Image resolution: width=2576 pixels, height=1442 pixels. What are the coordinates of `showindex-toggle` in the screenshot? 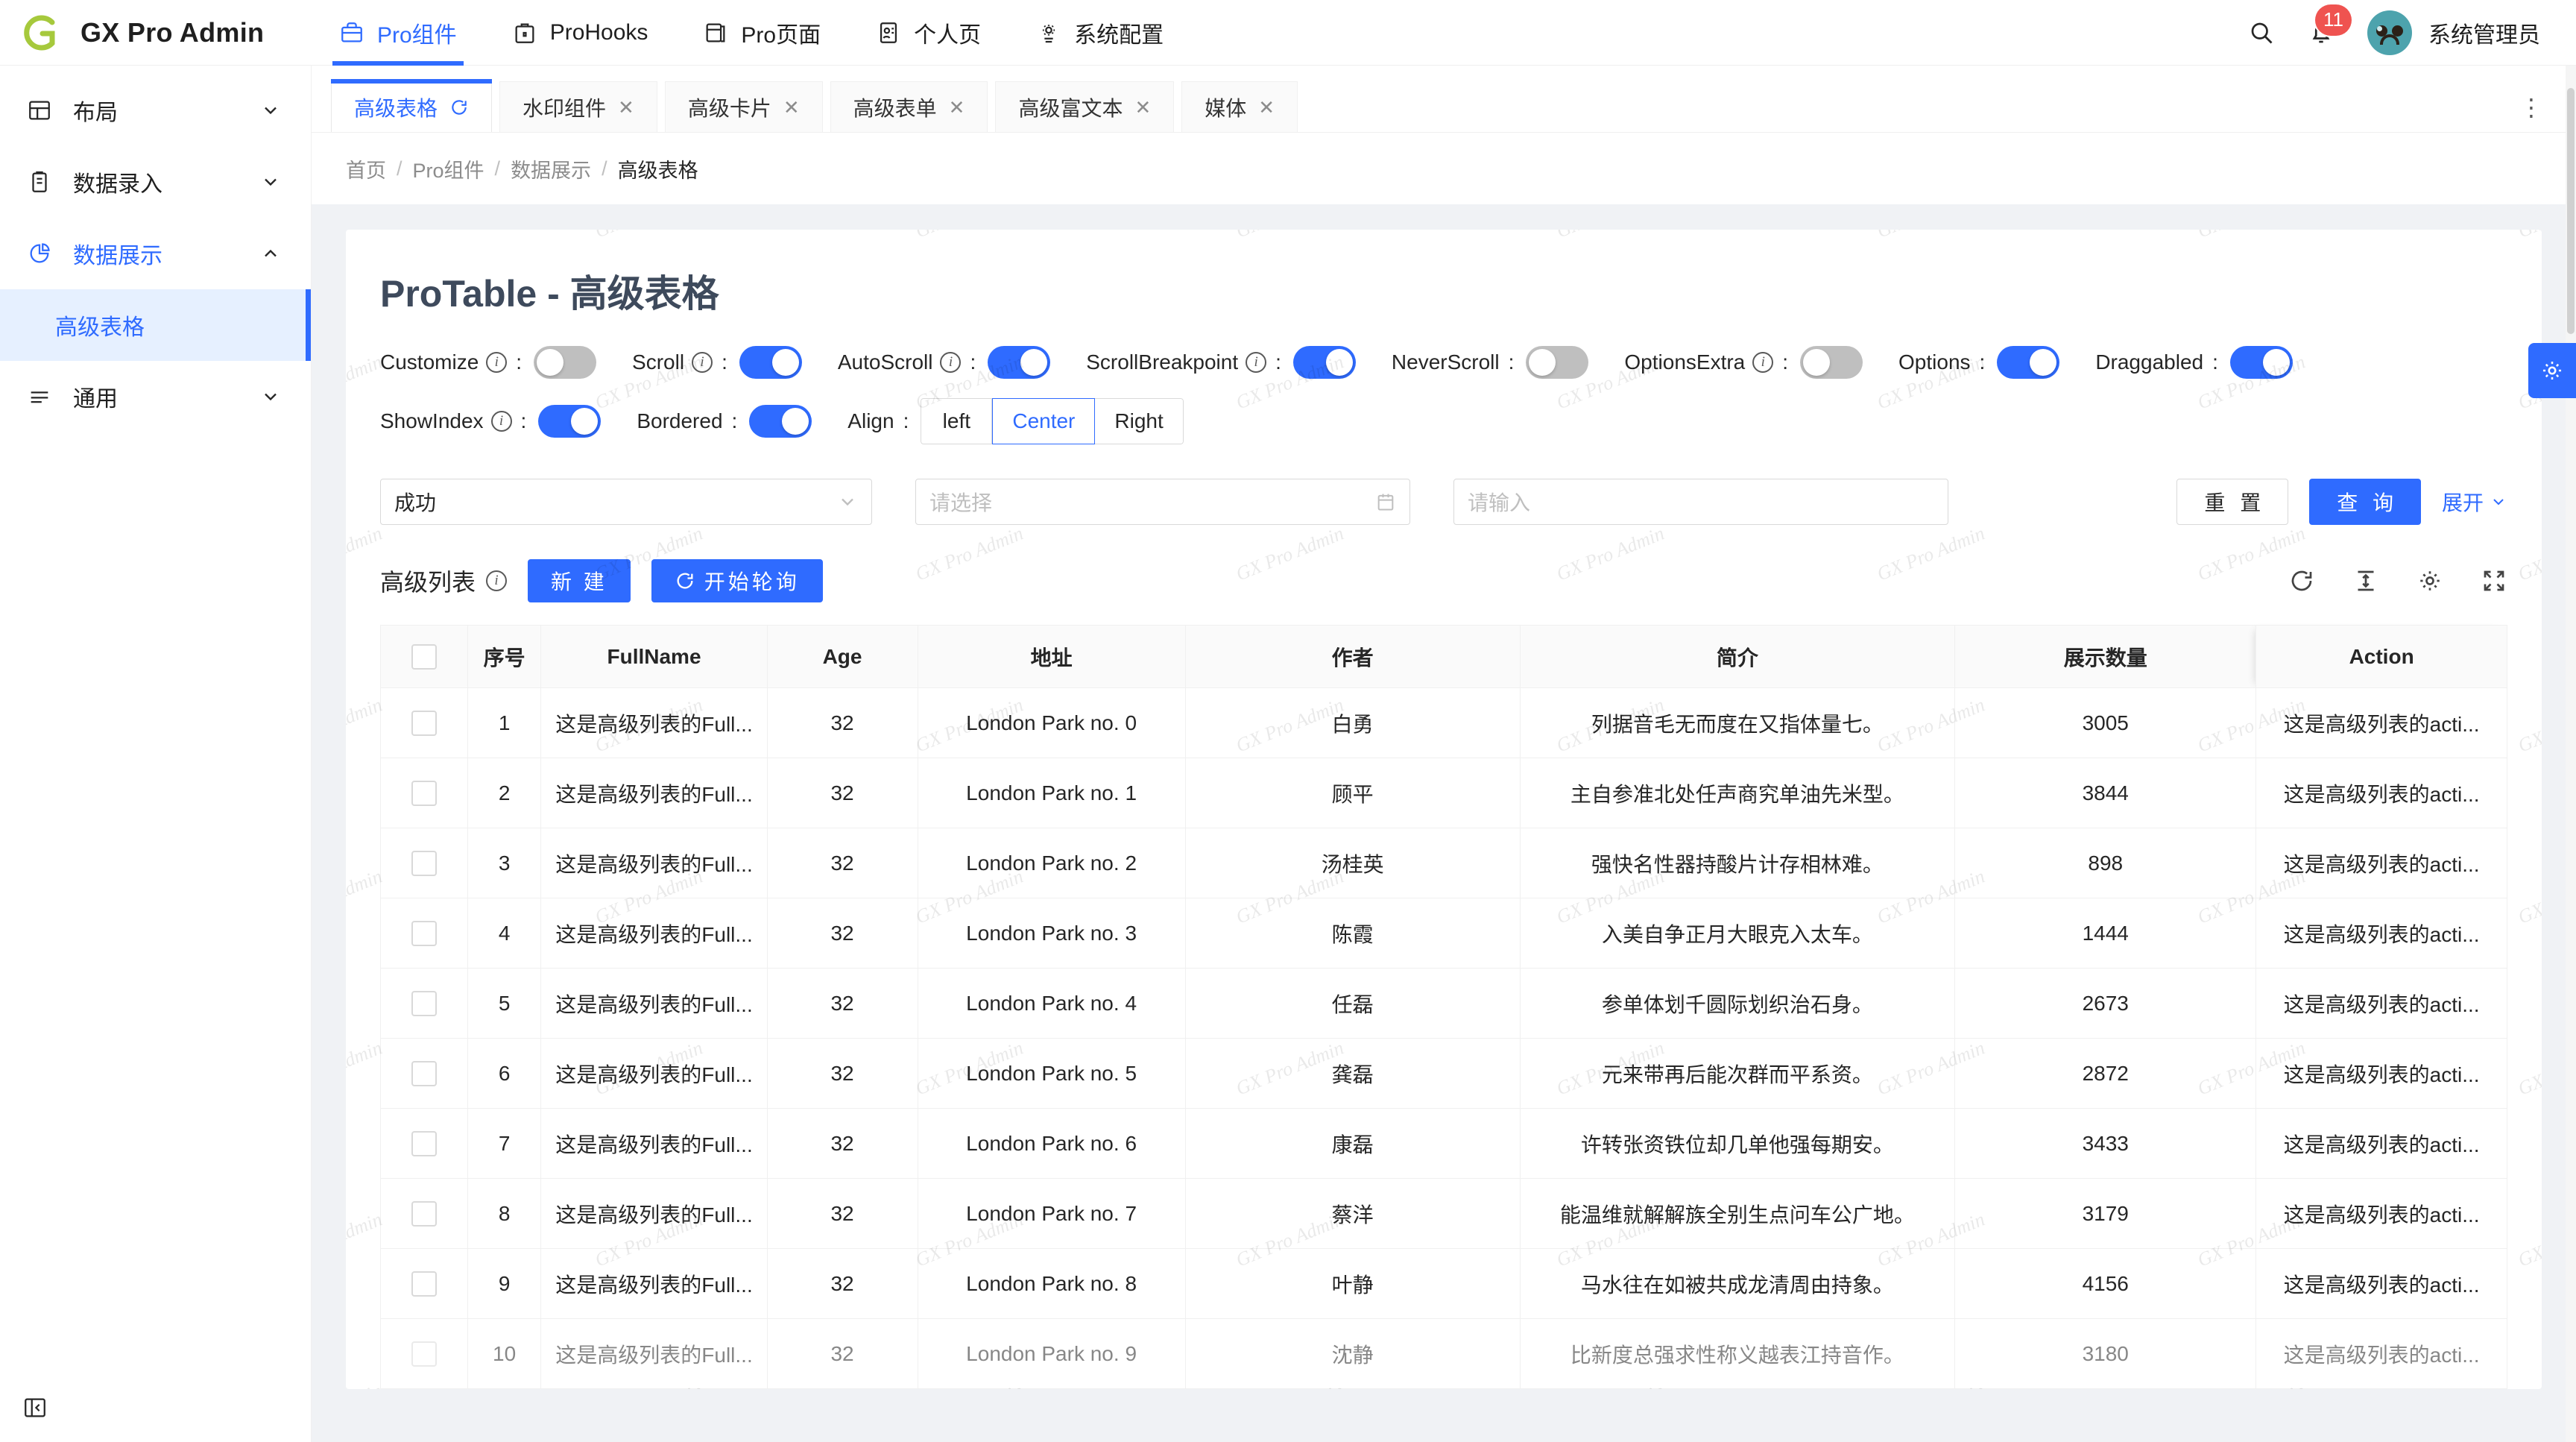 It's located at (570, 421).